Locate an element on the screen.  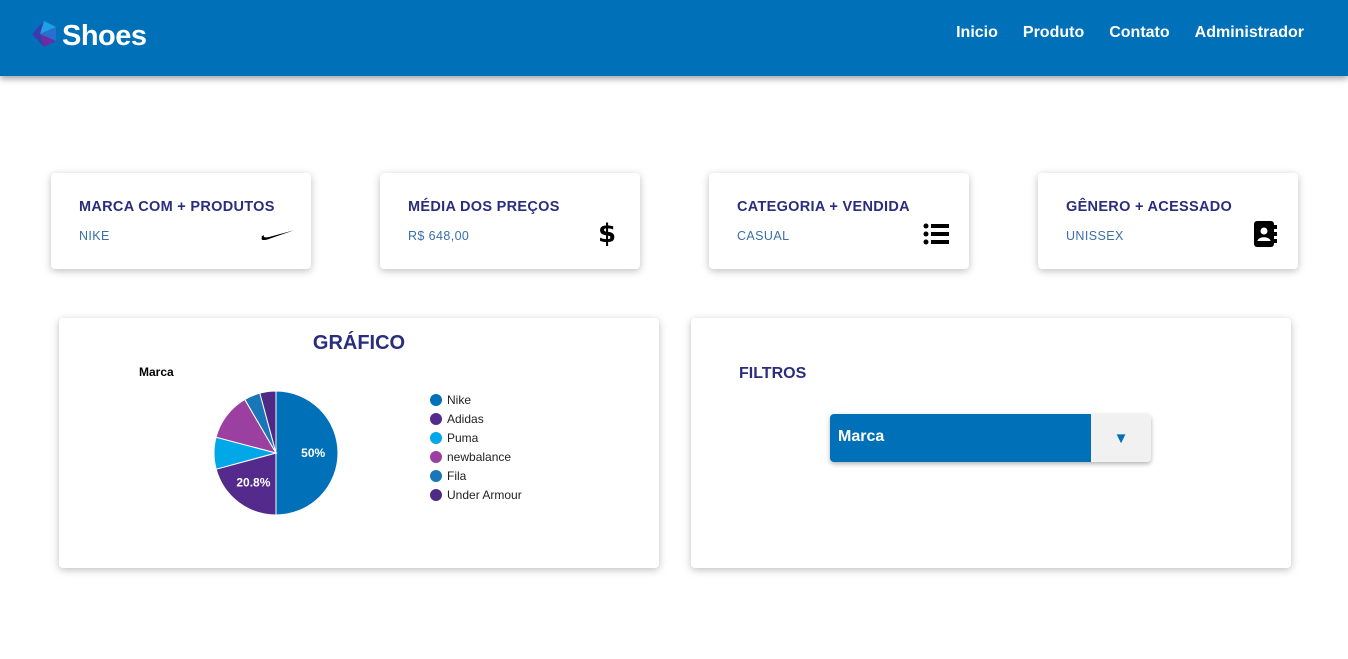
legend-label: newbalance is located at coordinates (479, 456).